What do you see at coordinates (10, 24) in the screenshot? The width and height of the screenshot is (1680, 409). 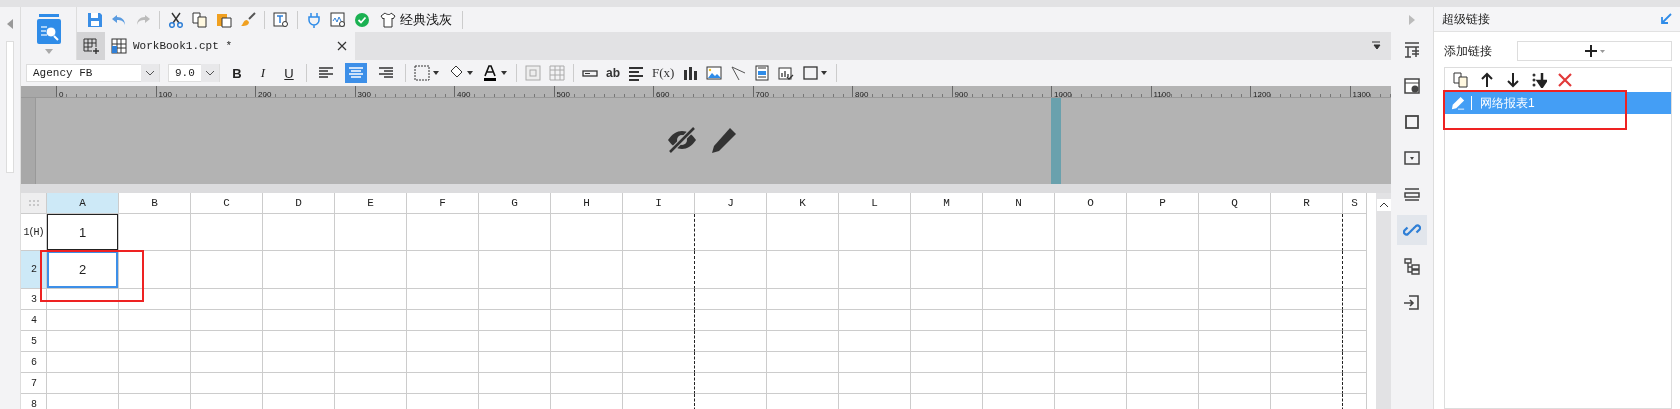 I see `collapse-arrow-icon` at bounding box center [10, 24].